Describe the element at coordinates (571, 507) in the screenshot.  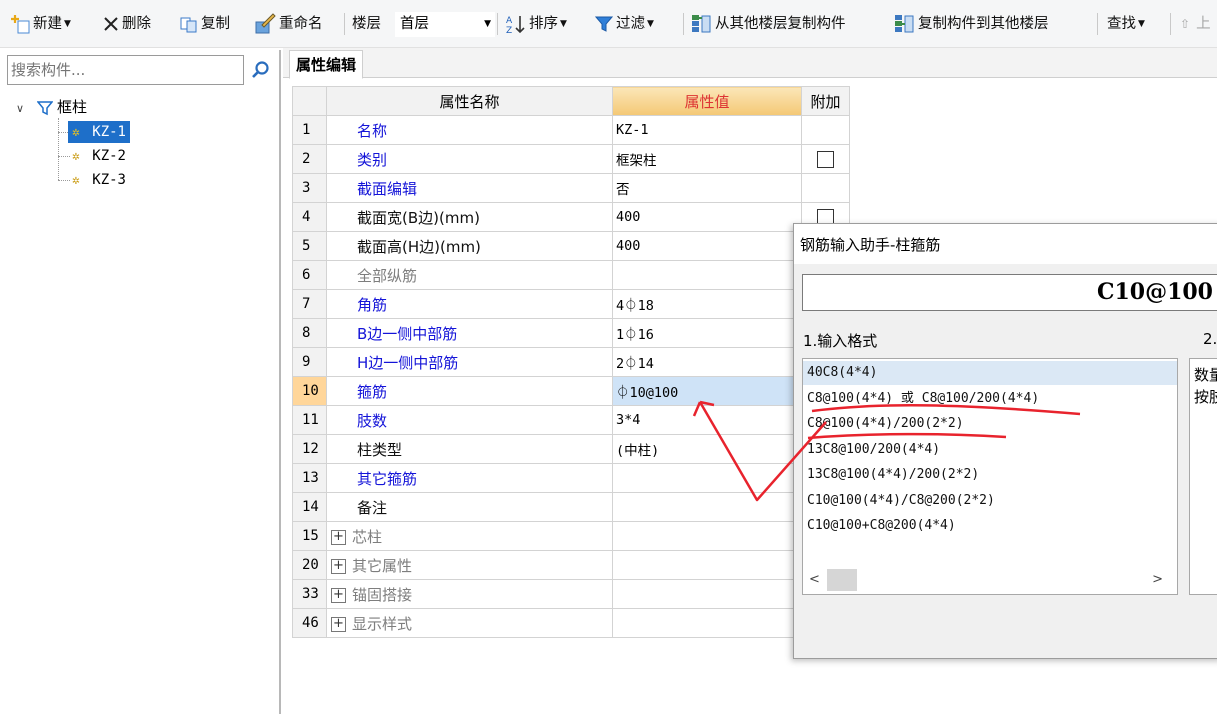
I see `property-row: 14 备注` at that location.